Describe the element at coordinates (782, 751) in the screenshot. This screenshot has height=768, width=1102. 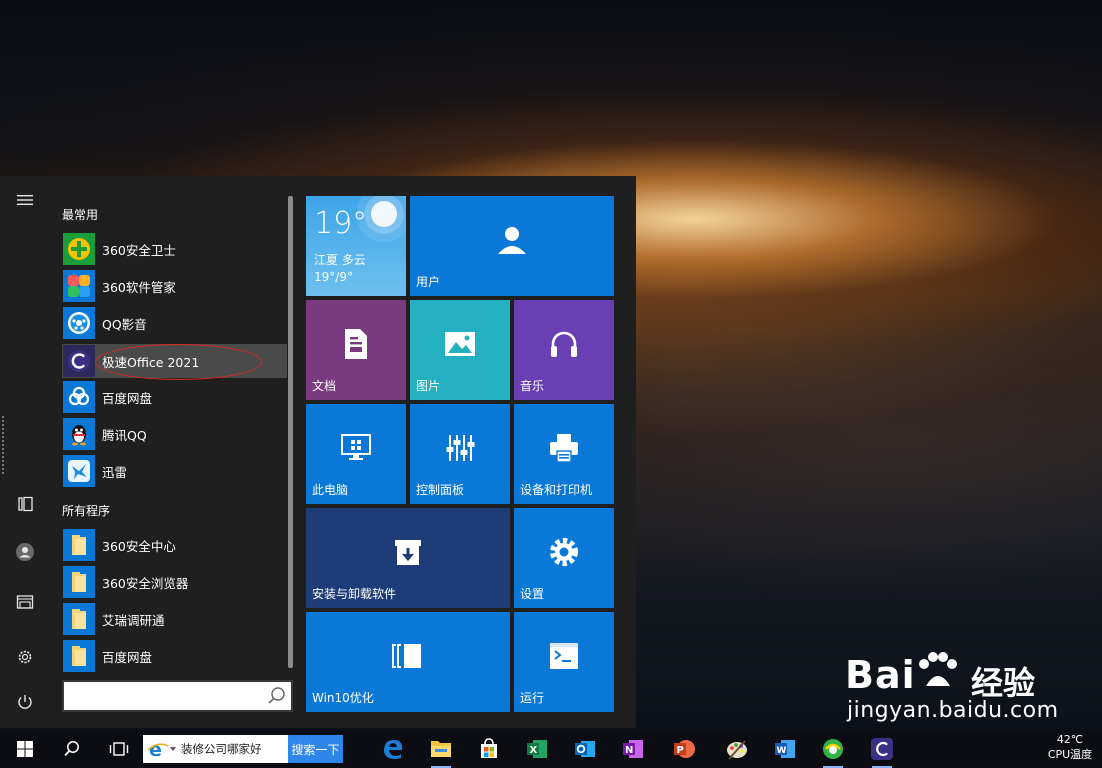
I see `svg-text: W` at that location.